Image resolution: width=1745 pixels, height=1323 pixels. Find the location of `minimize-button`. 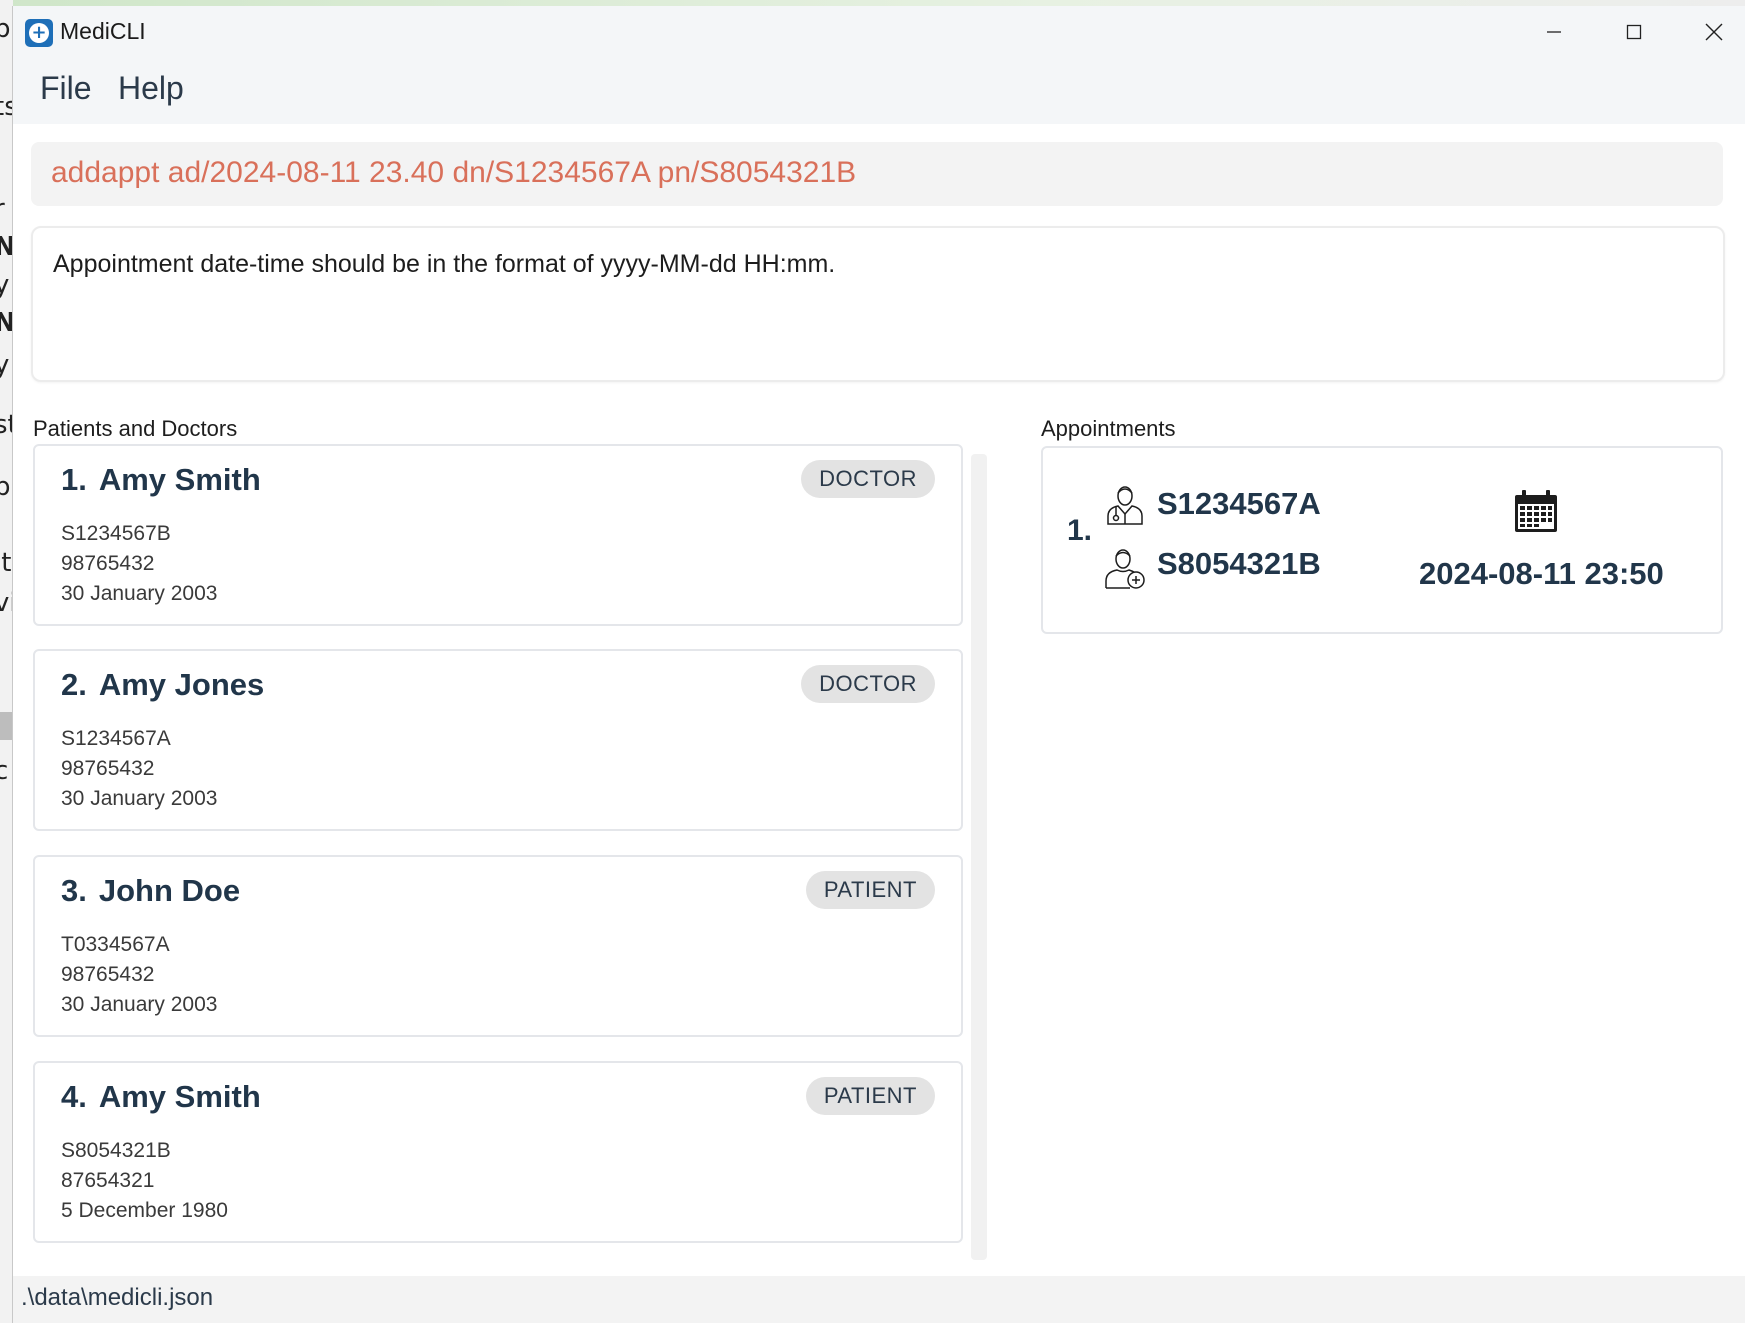

minimize-button is located at coordinates (1554, 32).